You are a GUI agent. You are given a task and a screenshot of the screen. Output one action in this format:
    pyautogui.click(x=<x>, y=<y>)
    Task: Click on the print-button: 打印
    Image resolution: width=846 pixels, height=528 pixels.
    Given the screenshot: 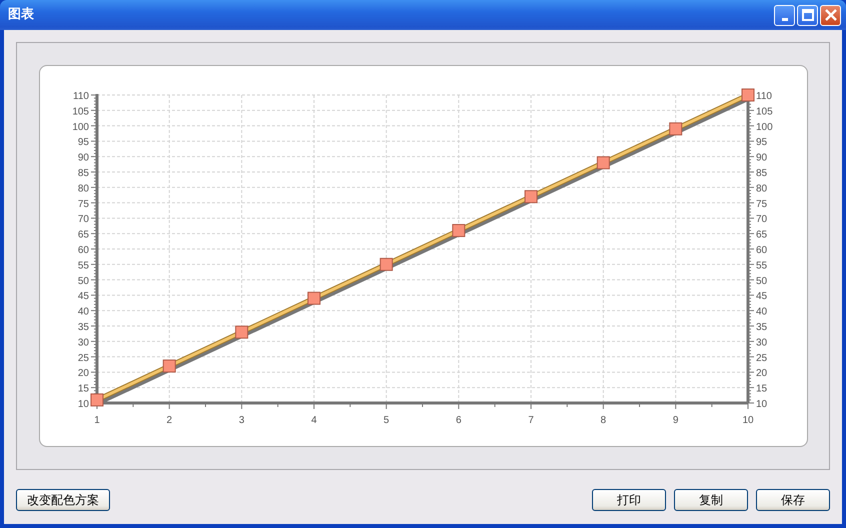 What is the action you would take?
    pyautogui.click(x=629, y=500)
    